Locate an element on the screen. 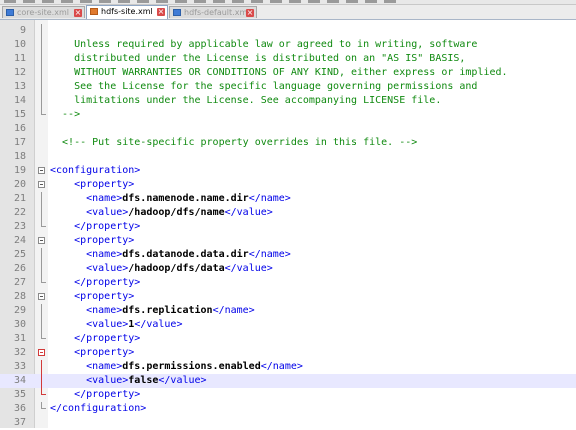 The width and height of the screenshot is (576, 430). save-all-icon is located at coordinates (67, 1).